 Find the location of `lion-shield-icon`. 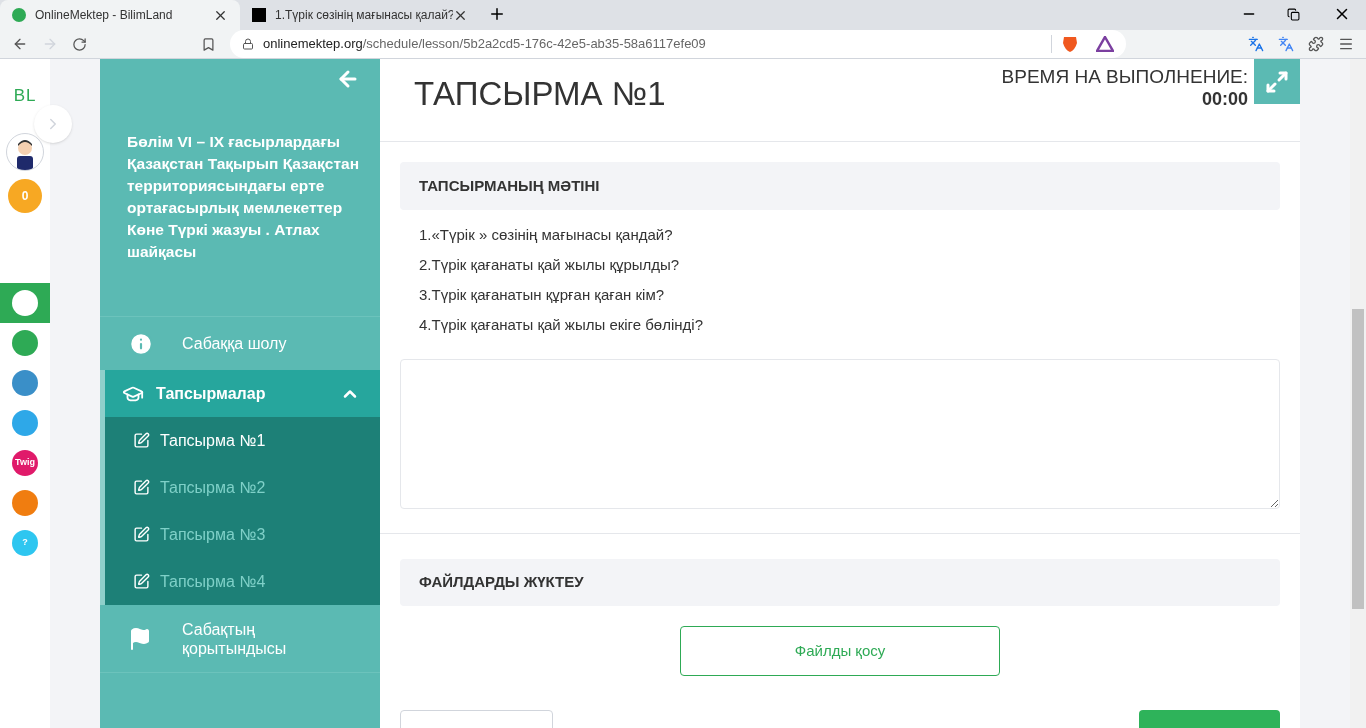

lion-shield-icon is located at coordinates (1070, 44).